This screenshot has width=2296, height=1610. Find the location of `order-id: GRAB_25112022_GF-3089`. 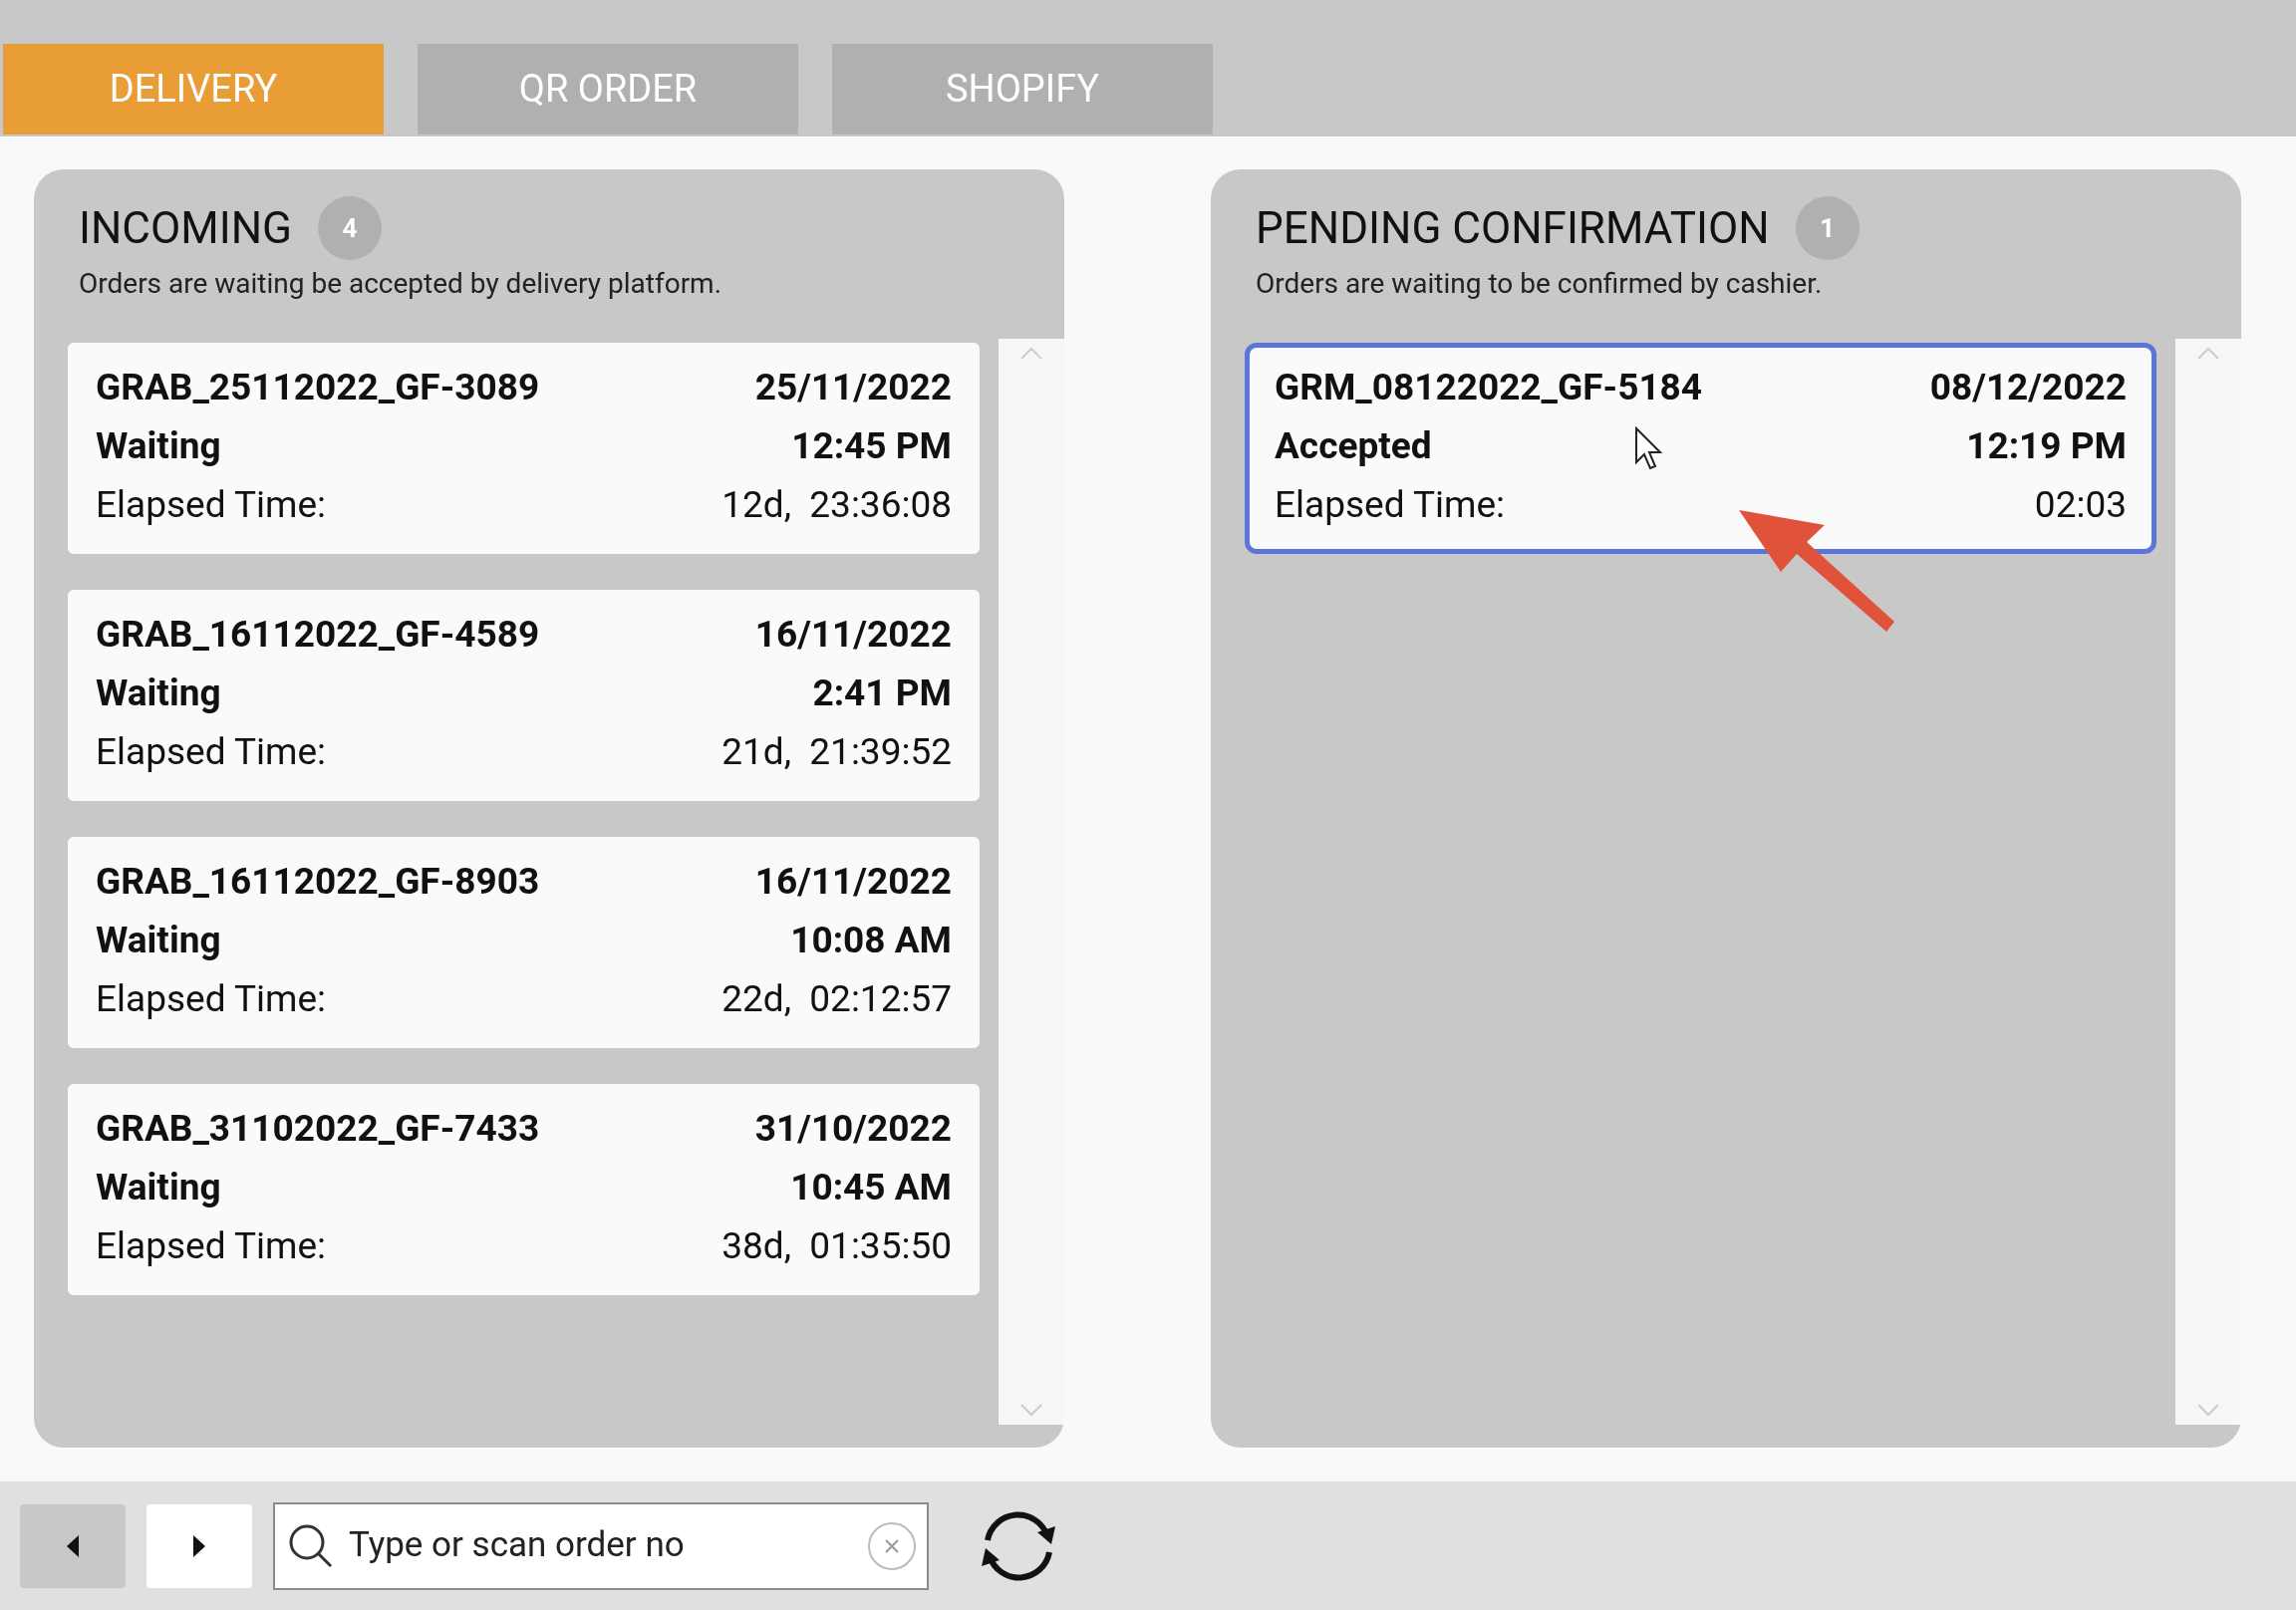

order-id: GRAB_25112022_GF-3089 is located at coordinates (318, 387).